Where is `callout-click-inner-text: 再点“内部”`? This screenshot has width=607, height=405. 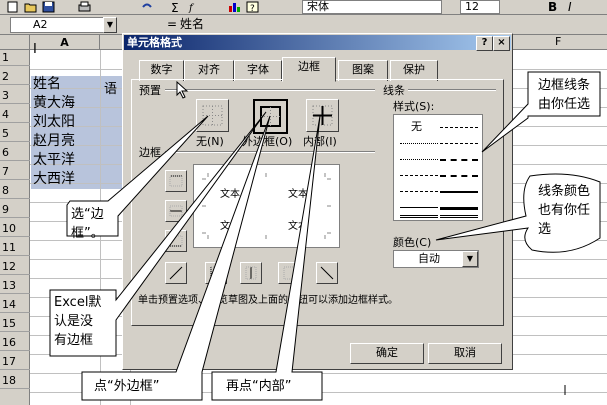
callout-click-inner-text: 再点“内部” is located at coordinates (259, 386).